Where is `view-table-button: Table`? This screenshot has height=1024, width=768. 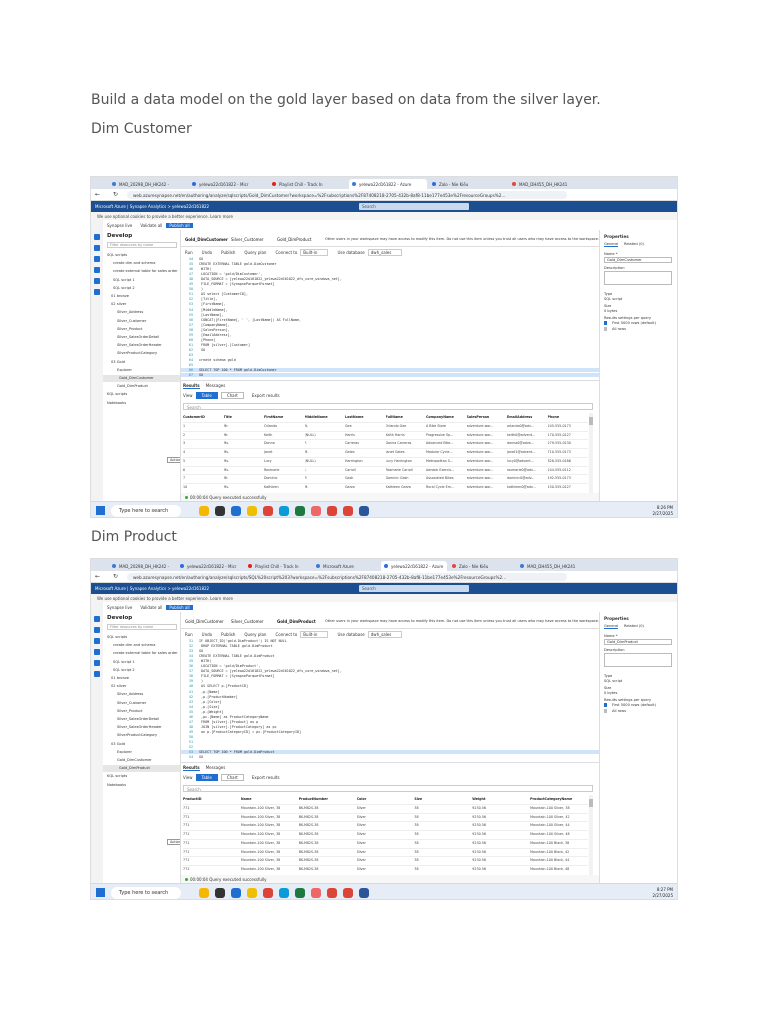
view-table-button: Table is located at coordinates (206, 777).